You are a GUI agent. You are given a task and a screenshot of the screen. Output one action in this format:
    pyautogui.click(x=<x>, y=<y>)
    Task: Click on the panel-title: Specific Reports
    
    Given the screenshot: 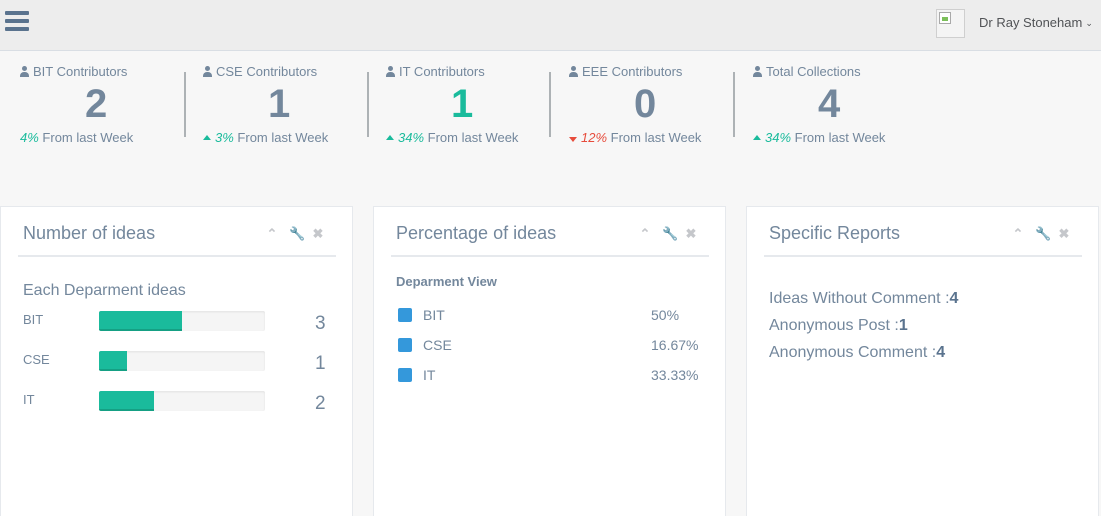 What is the action you would take?
    pyautogui.click(x=835, y=233)
    